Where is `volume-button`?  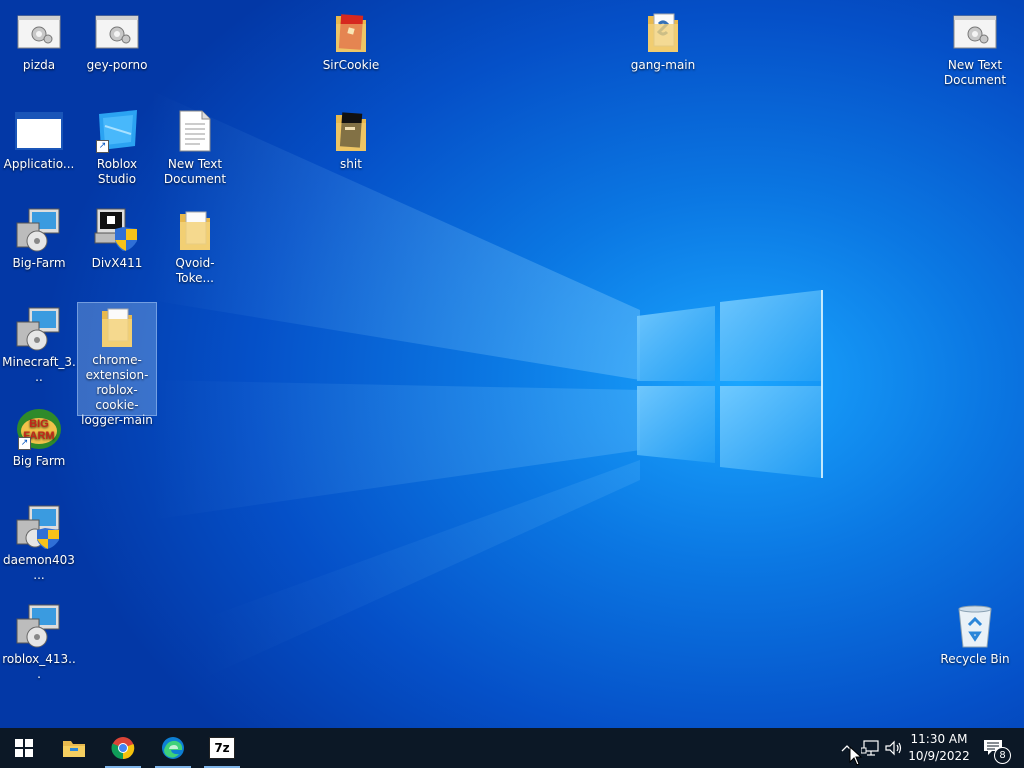
volume-button is located at coordinates (894, 748).